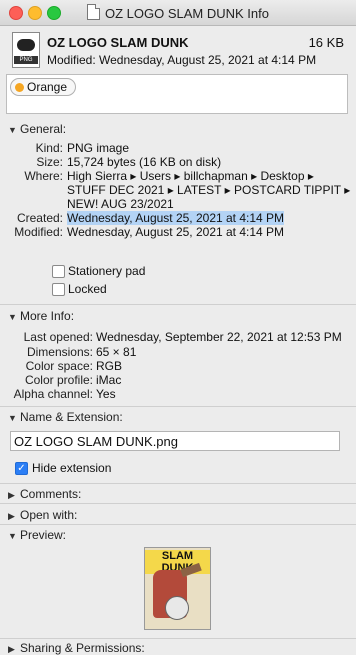  Describe the element at coordinates (72, 468) in the screenshot. I see `hide-extension-label: Hide extension` at that location.